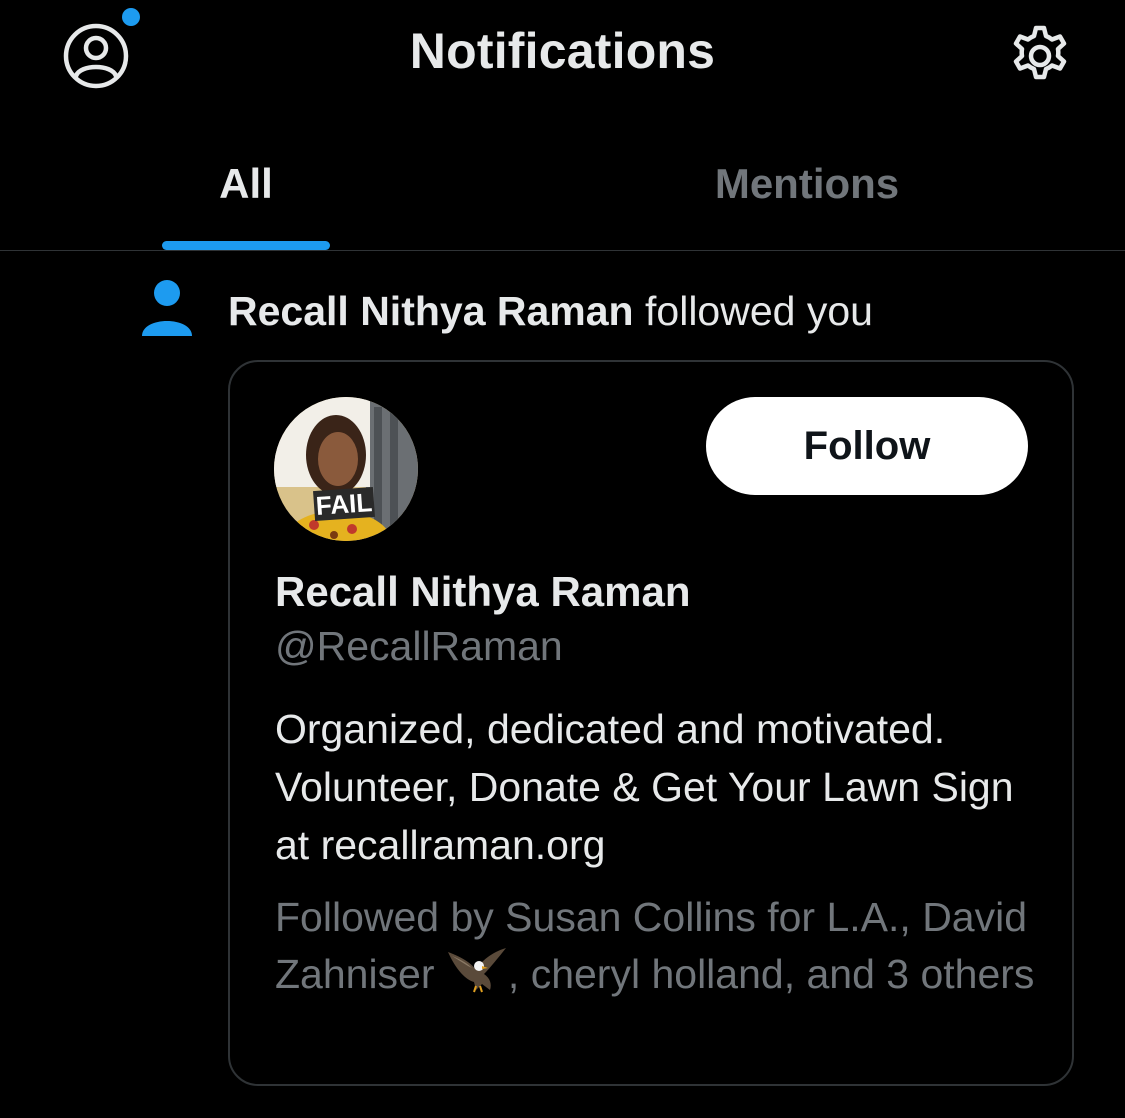 The width and height of the screenshot is (1125, 1118). I want to click on notification-action: followed you, so click(759, 311).